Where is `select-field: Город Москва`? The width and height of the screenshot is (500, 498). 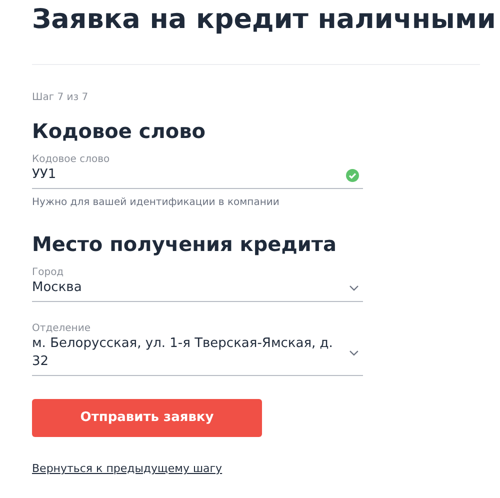 select-field: Город Москва is located at coordinates (197, 284).